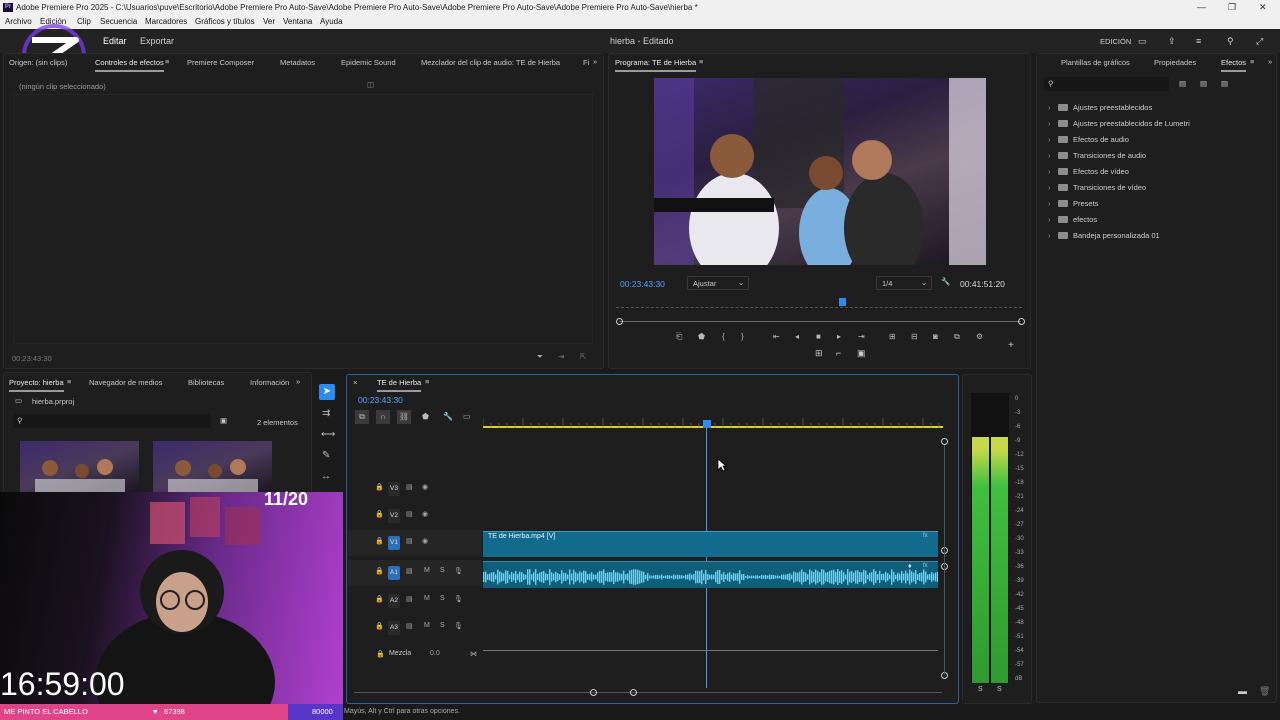 The width and height of the screenshot is (1280, 720). Describe the element at coordinates (633, 692) in the screenshot. I see `hscroll-handle-right` at that location.